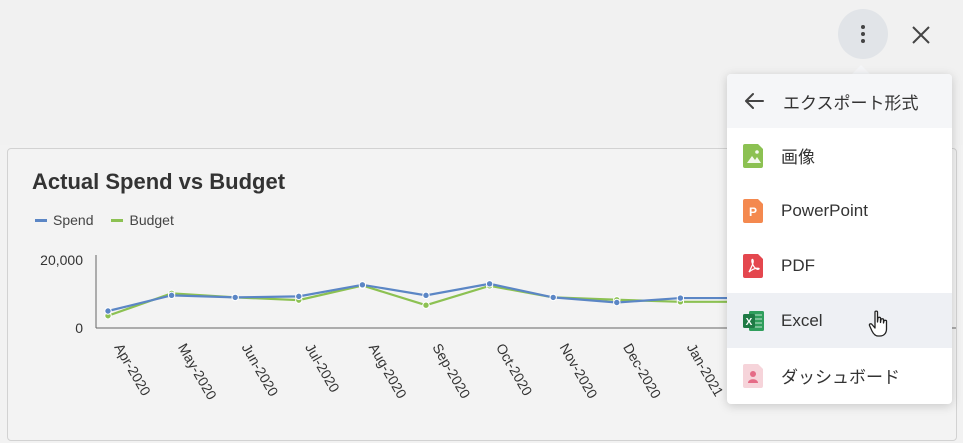 This screenshot has height=443, width=963. I want to click on back-arrow-icon, so click(754, 101).